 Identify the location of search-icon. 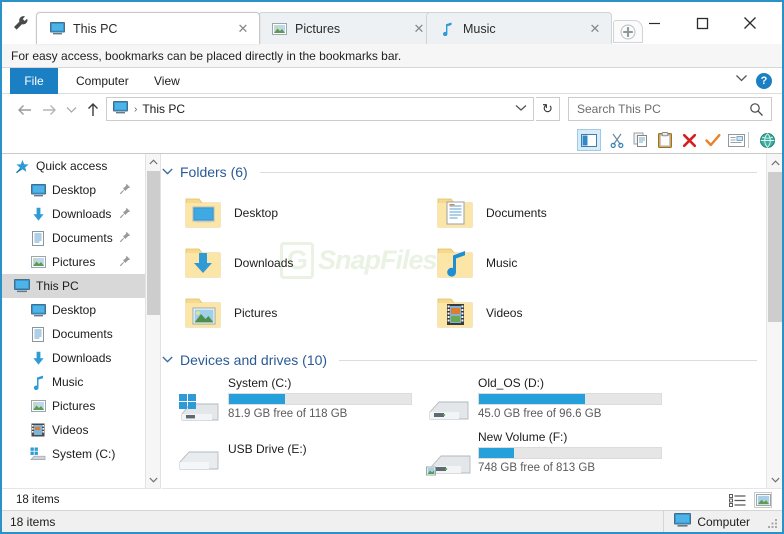
(756, 112).